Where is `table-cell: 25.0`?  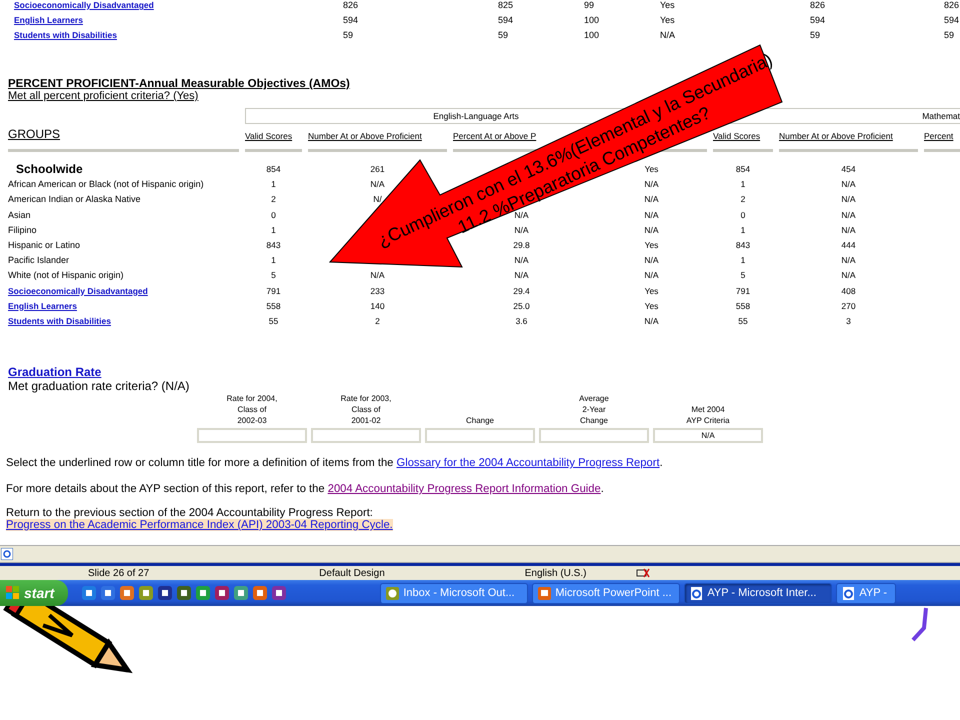 table-cell: 25.0 is located at coordinates (521, 305).